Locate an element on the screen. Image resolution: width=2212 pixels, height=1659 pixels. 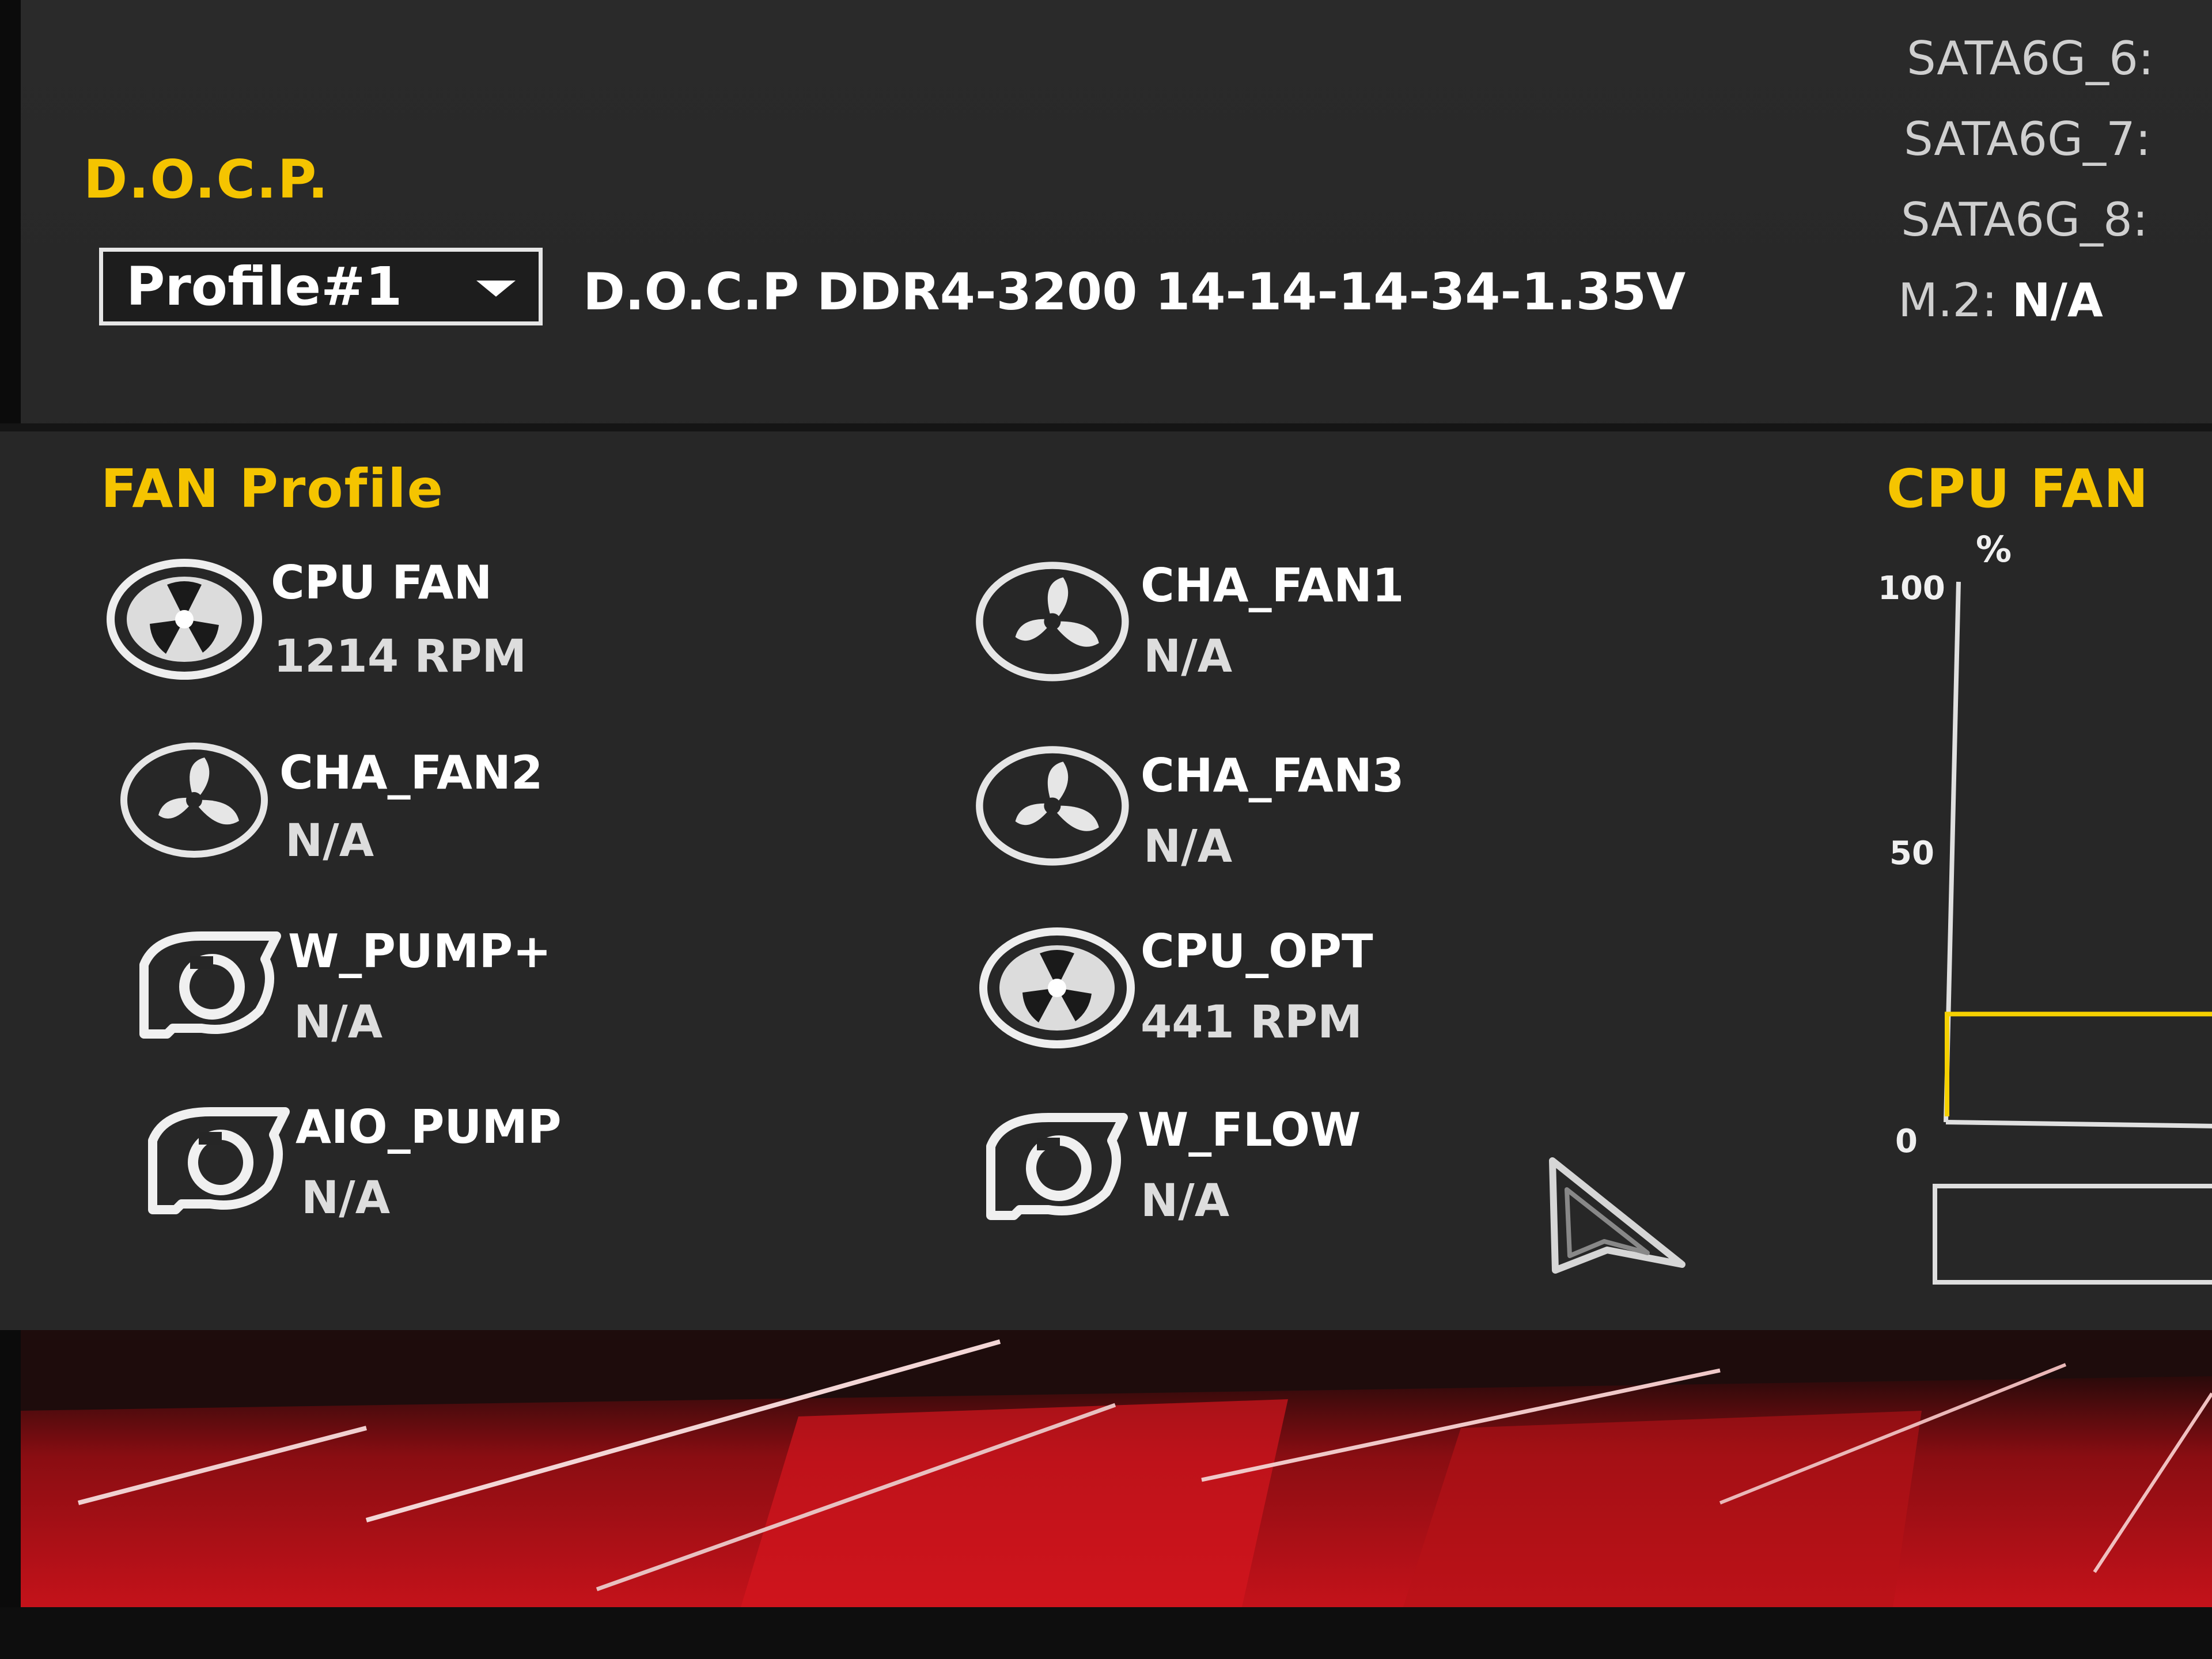
y-tick-label: 0 is located at coordinates (1906, 1141).